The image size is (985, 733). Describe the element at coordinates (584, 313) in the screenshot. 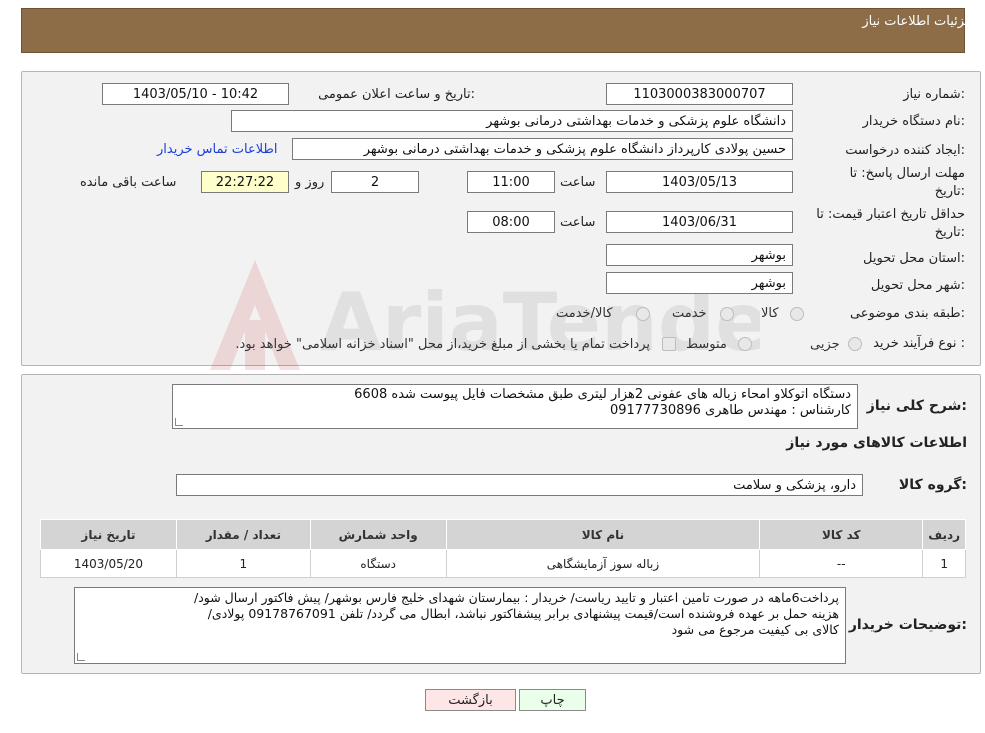

I see `category-option-goods-service: کالا/خدمت` at that location.